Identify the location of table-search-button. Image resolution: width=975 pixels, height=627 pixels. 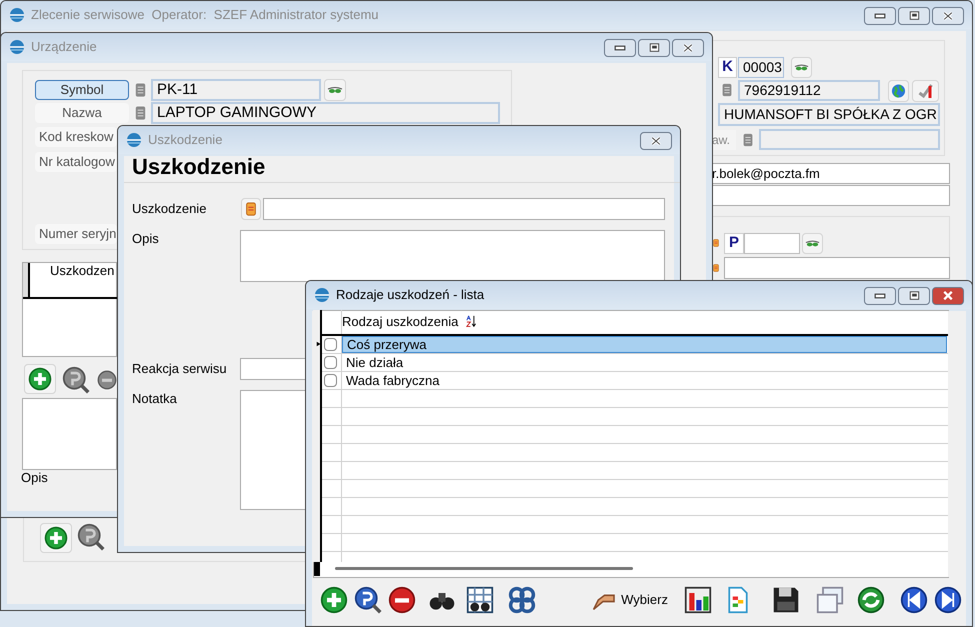
(480, 600).